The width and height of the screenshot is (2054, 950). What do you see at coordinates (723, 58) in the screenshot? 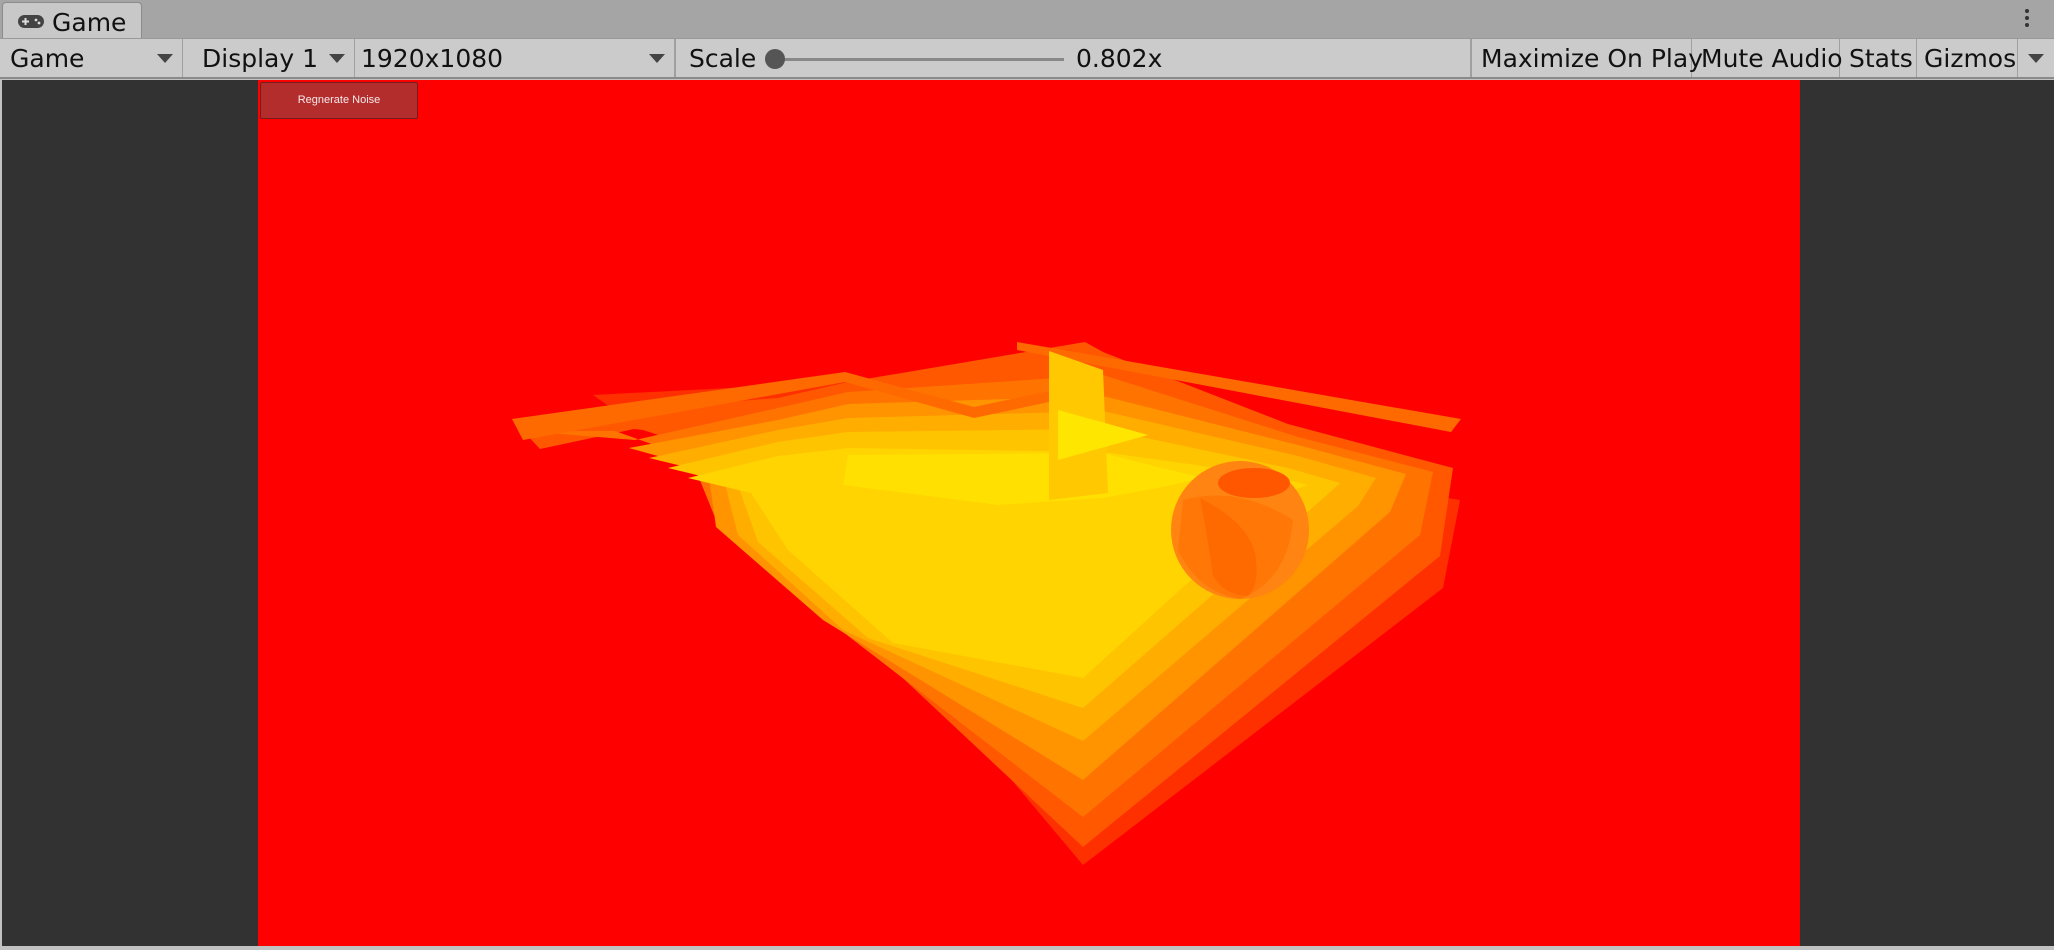
I see `scale-label: Scale` at bounding box center [723, 58].